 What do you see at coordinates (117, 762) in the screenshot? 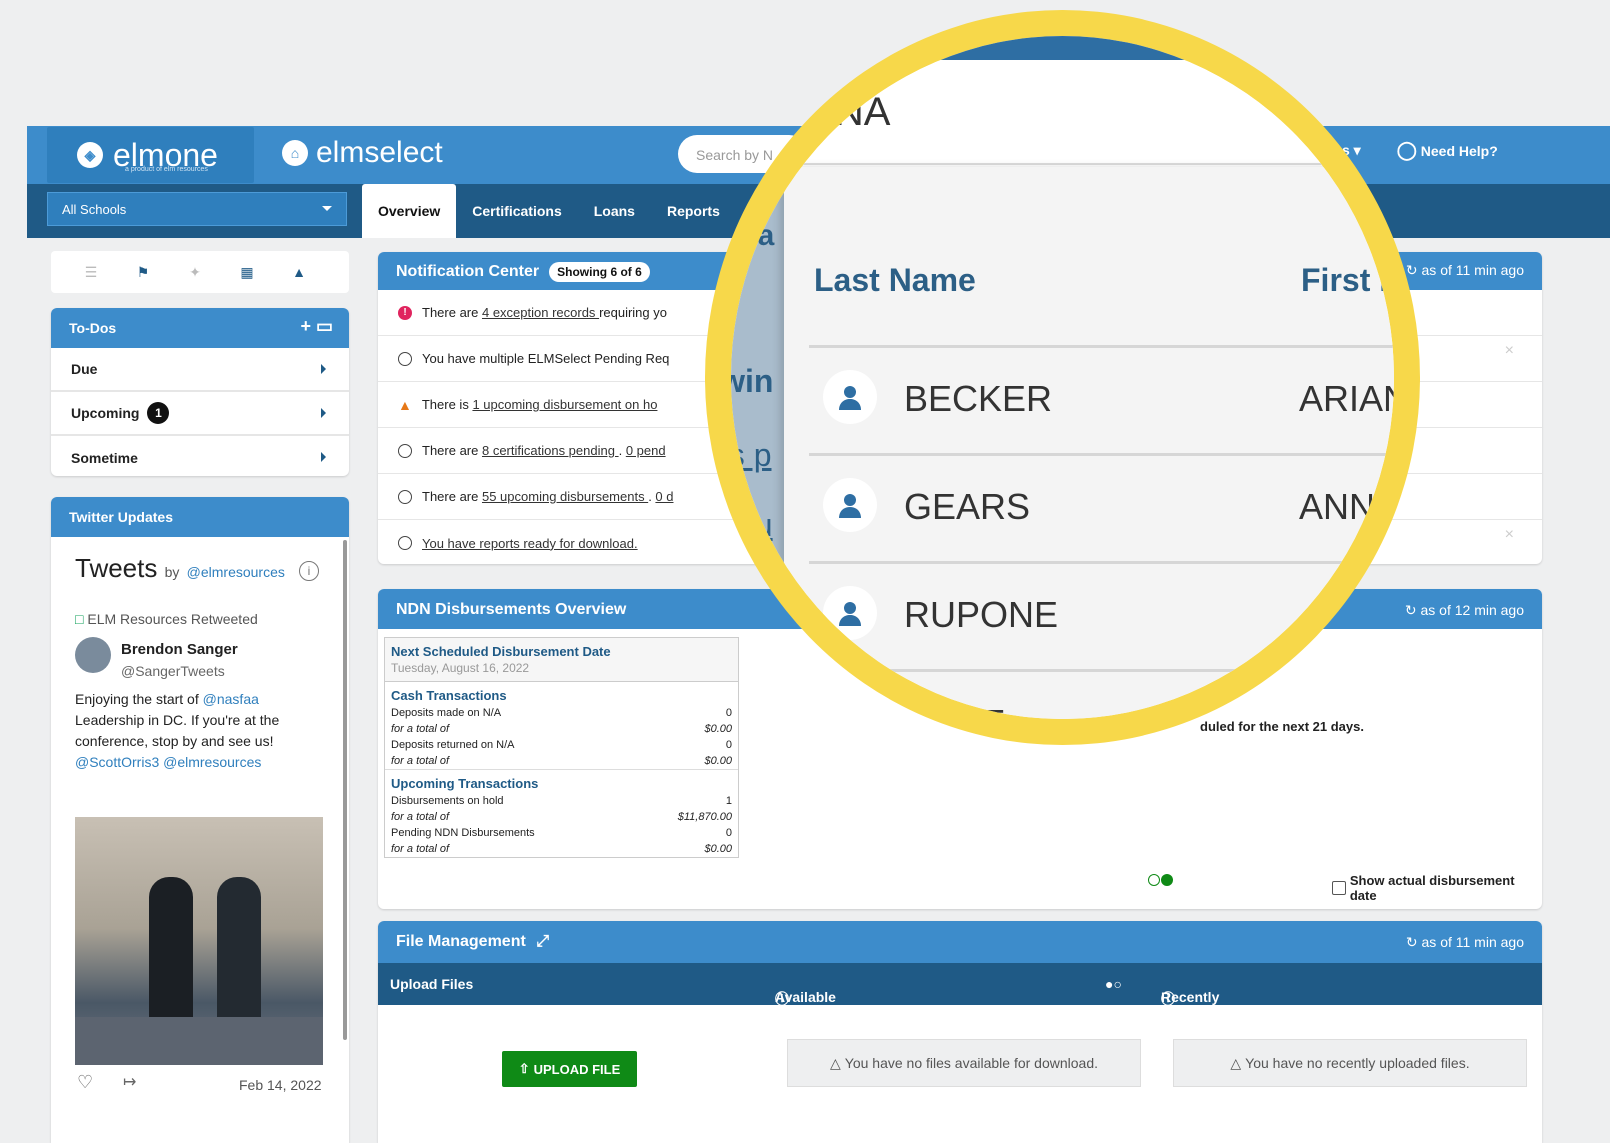
I see `tweet-mention: @ScottOrris3` at bounding box center [117, 762].